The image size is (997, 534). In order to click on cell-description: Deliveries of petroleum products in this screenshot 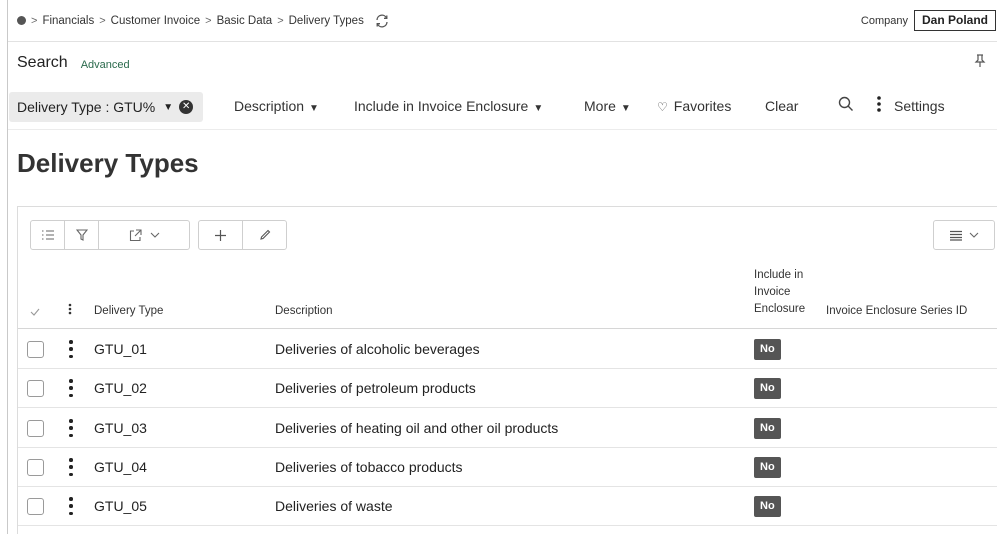, I will do `click(375, 388)`.